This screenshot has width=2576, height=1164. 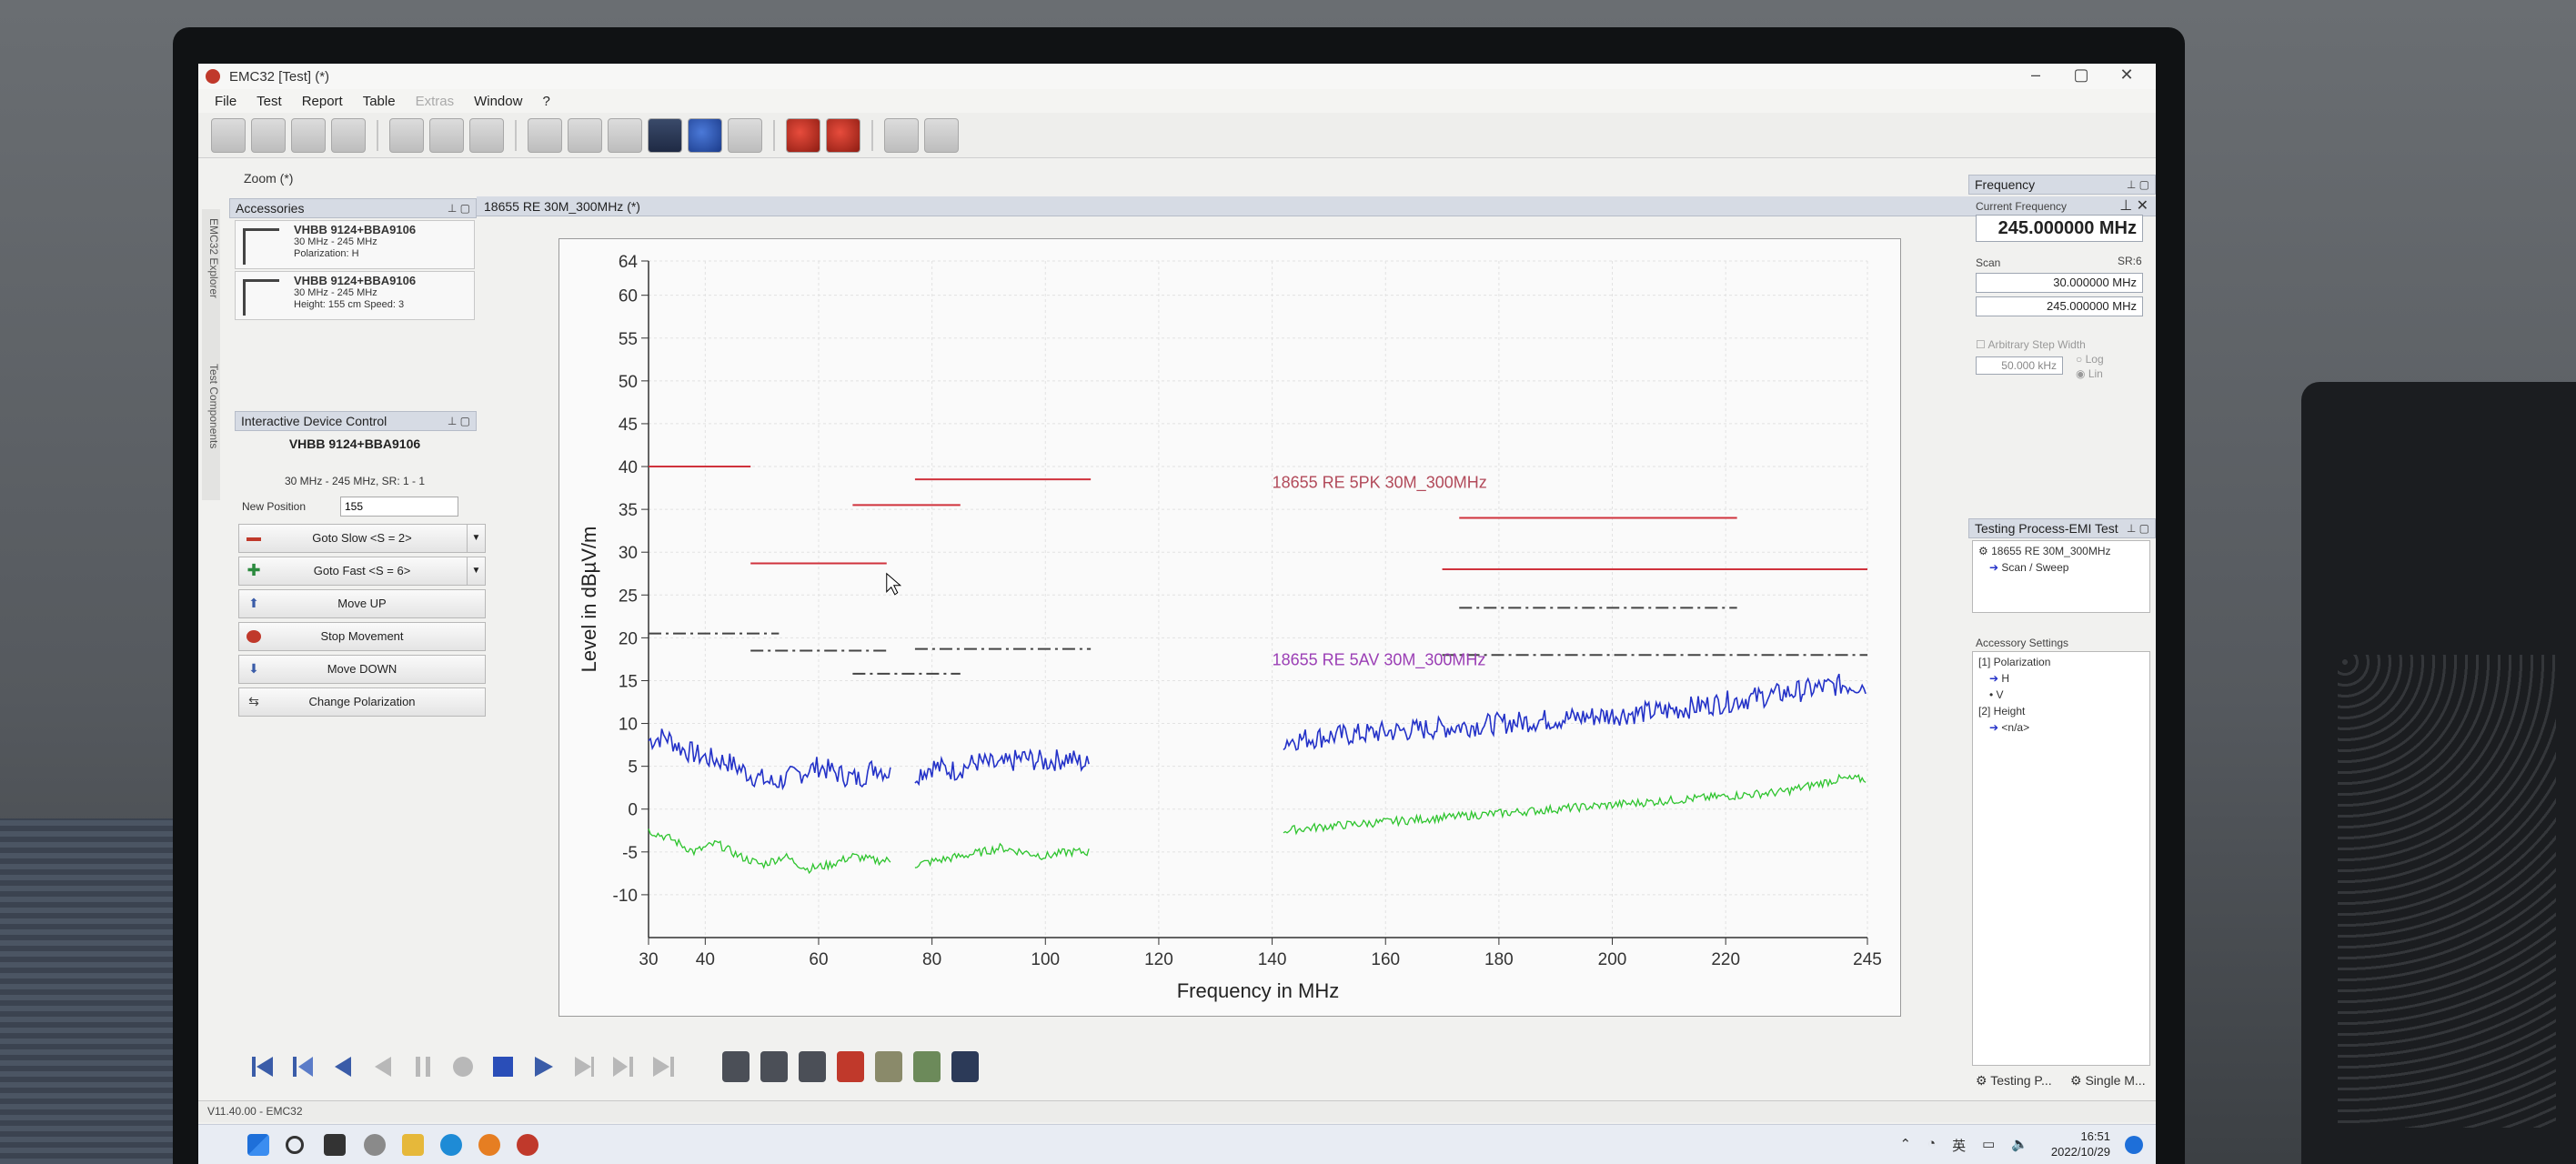 I want to click on filter-icon, so click(x=888, y=1066).